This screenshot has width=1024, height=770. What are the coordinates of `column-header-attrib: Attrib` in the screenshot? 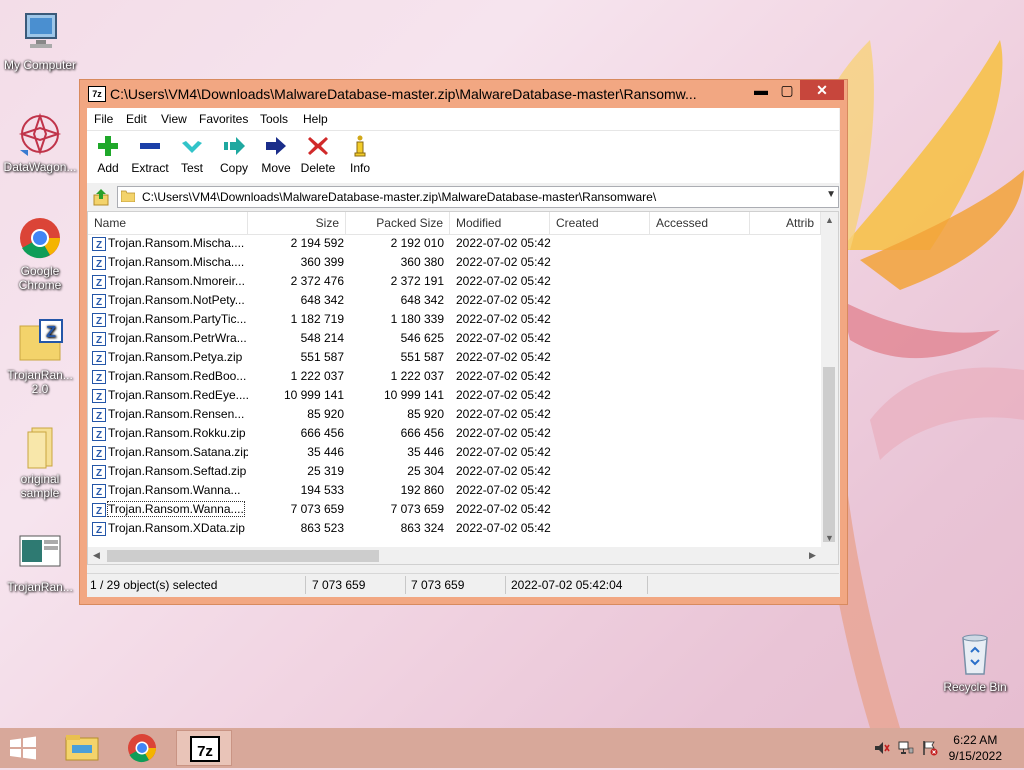 It's located at (785, 223).